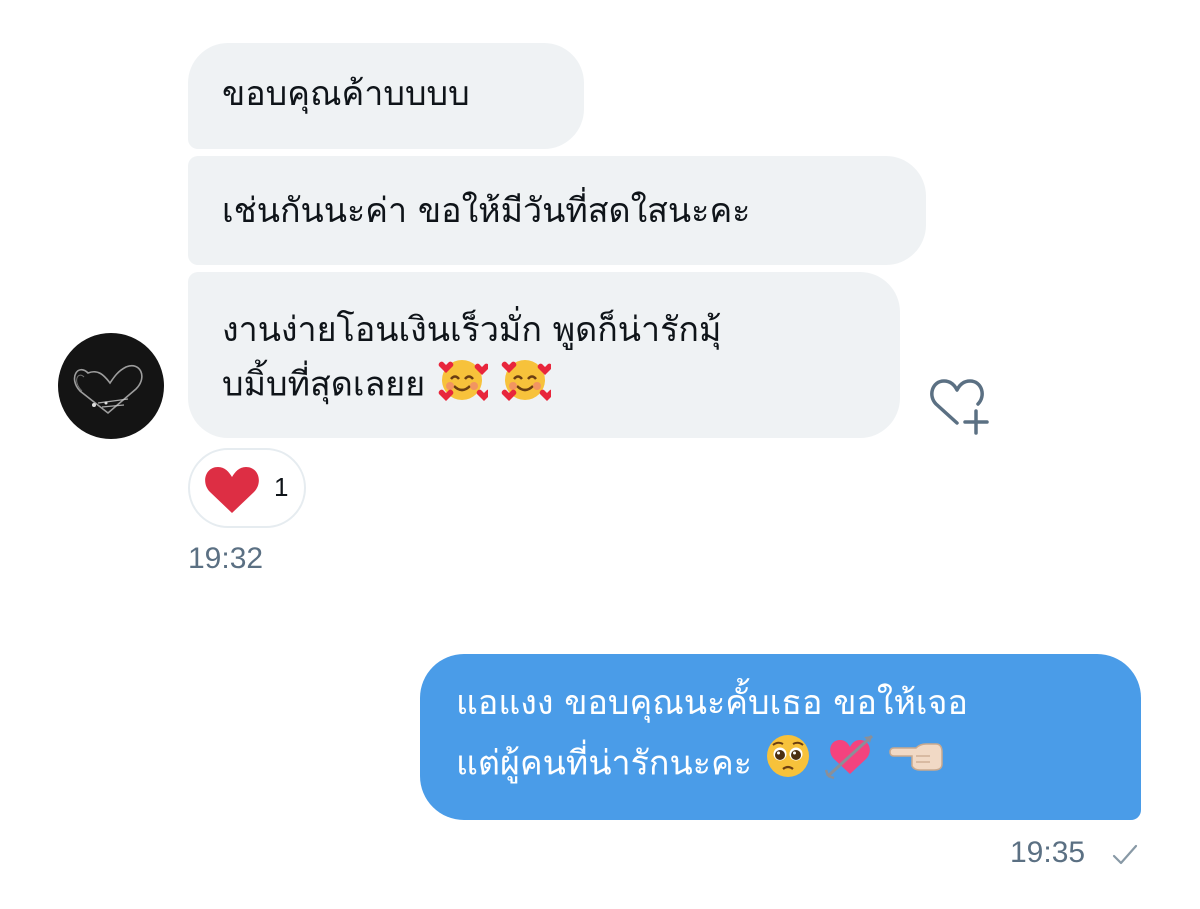 The height and width of the screenshot is (909, 1200). What do you see at coordinates (226, 558) in the screenshot?
I see `incoming-timestamp: 19:32` at bounding box center [226, 558].